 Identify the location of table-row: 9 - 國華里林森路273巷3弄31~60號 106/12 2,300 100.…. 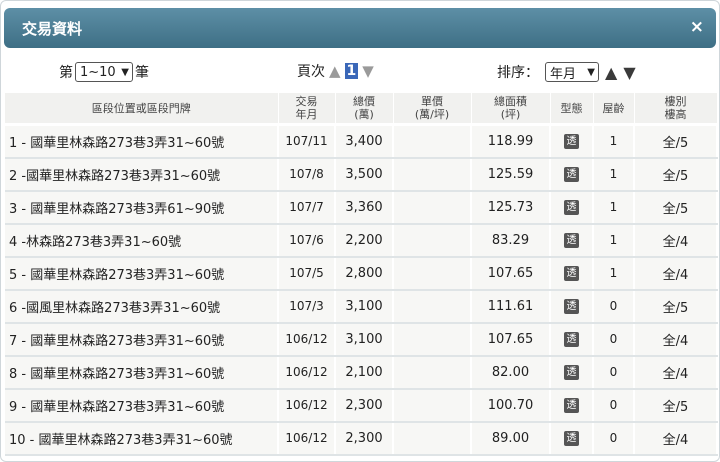
(361, 405).